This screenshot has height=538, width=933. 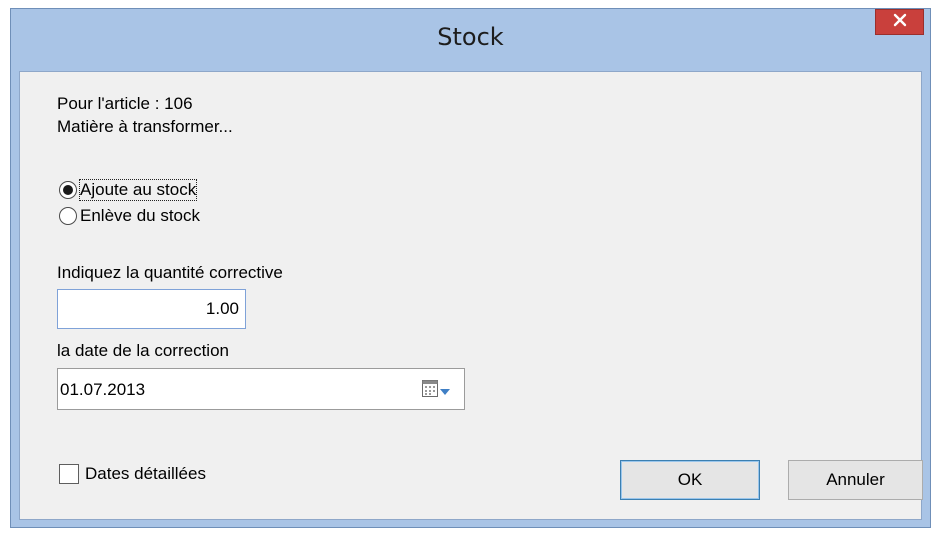 I want to click on radio-add-indicator, so click(x=68, y=190).